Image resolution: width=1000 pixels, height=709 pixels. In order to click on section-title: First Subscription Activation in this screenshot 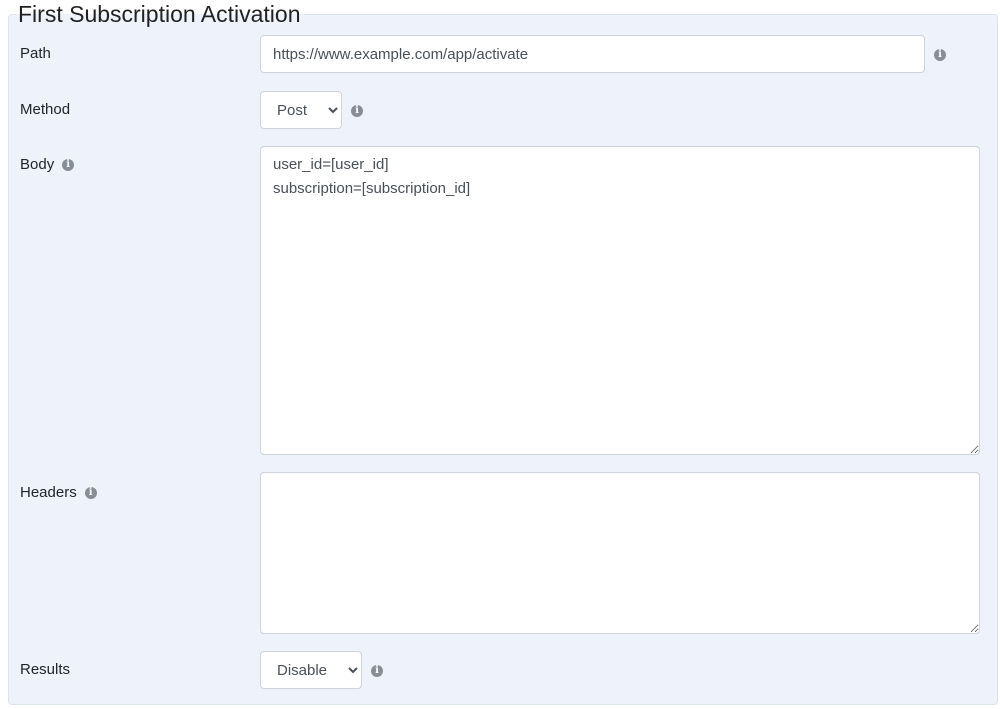, I will do `click(159, 14)`.